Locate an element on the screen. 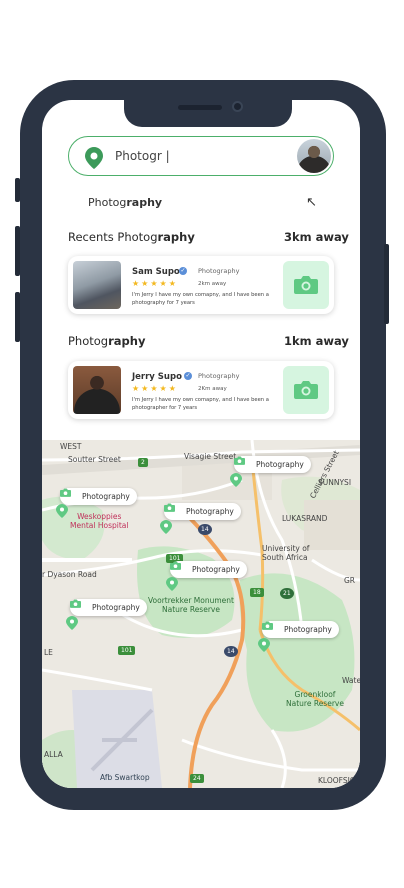 This screenshot has width=404, height=888. map-label-sunnyside: SUNNYSI is located at coordinates (335, 482).